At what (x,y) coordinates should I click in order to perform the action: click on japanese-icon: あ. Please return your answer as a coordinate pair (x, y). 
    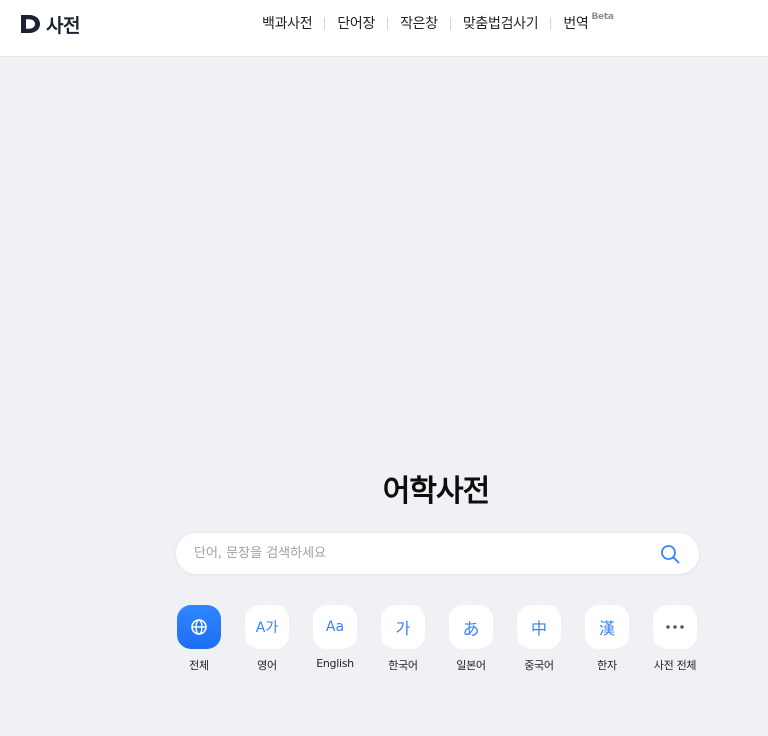
    Looking at the image, I should click on (471, 627).